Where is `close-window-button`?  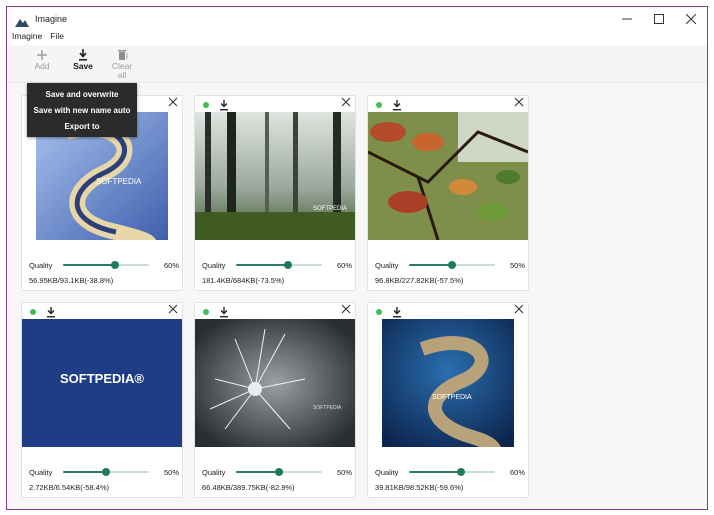
close-window-button is located at coordinates (691, 19).